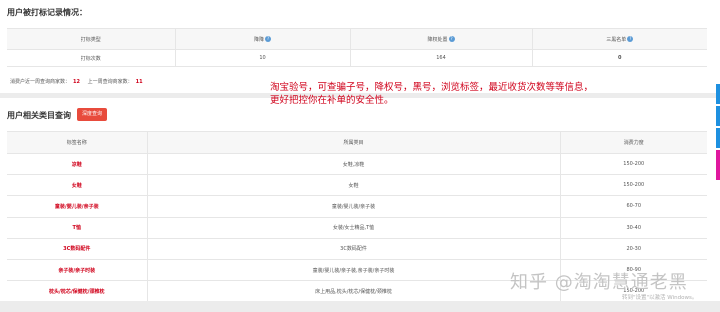  Describe the element at coordinates (110, 82) in the screenshot. I see `search-count-label: 上一周查询商家数：` at that location.